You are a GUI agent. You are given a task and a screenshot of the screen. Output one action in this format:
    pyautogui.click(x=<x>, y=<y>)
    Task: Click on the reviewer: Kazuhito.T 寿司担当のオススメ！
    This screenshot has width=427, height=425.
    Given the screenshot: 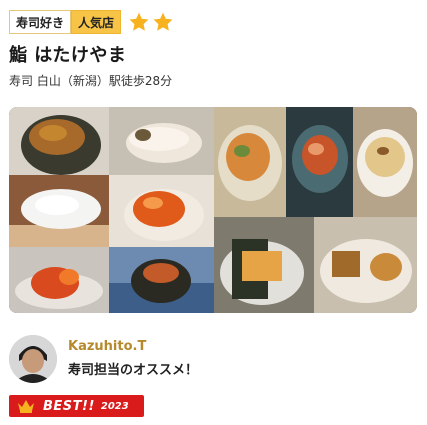 What is the action you would take?
    pyautogui.click(x=103, y=359)
    